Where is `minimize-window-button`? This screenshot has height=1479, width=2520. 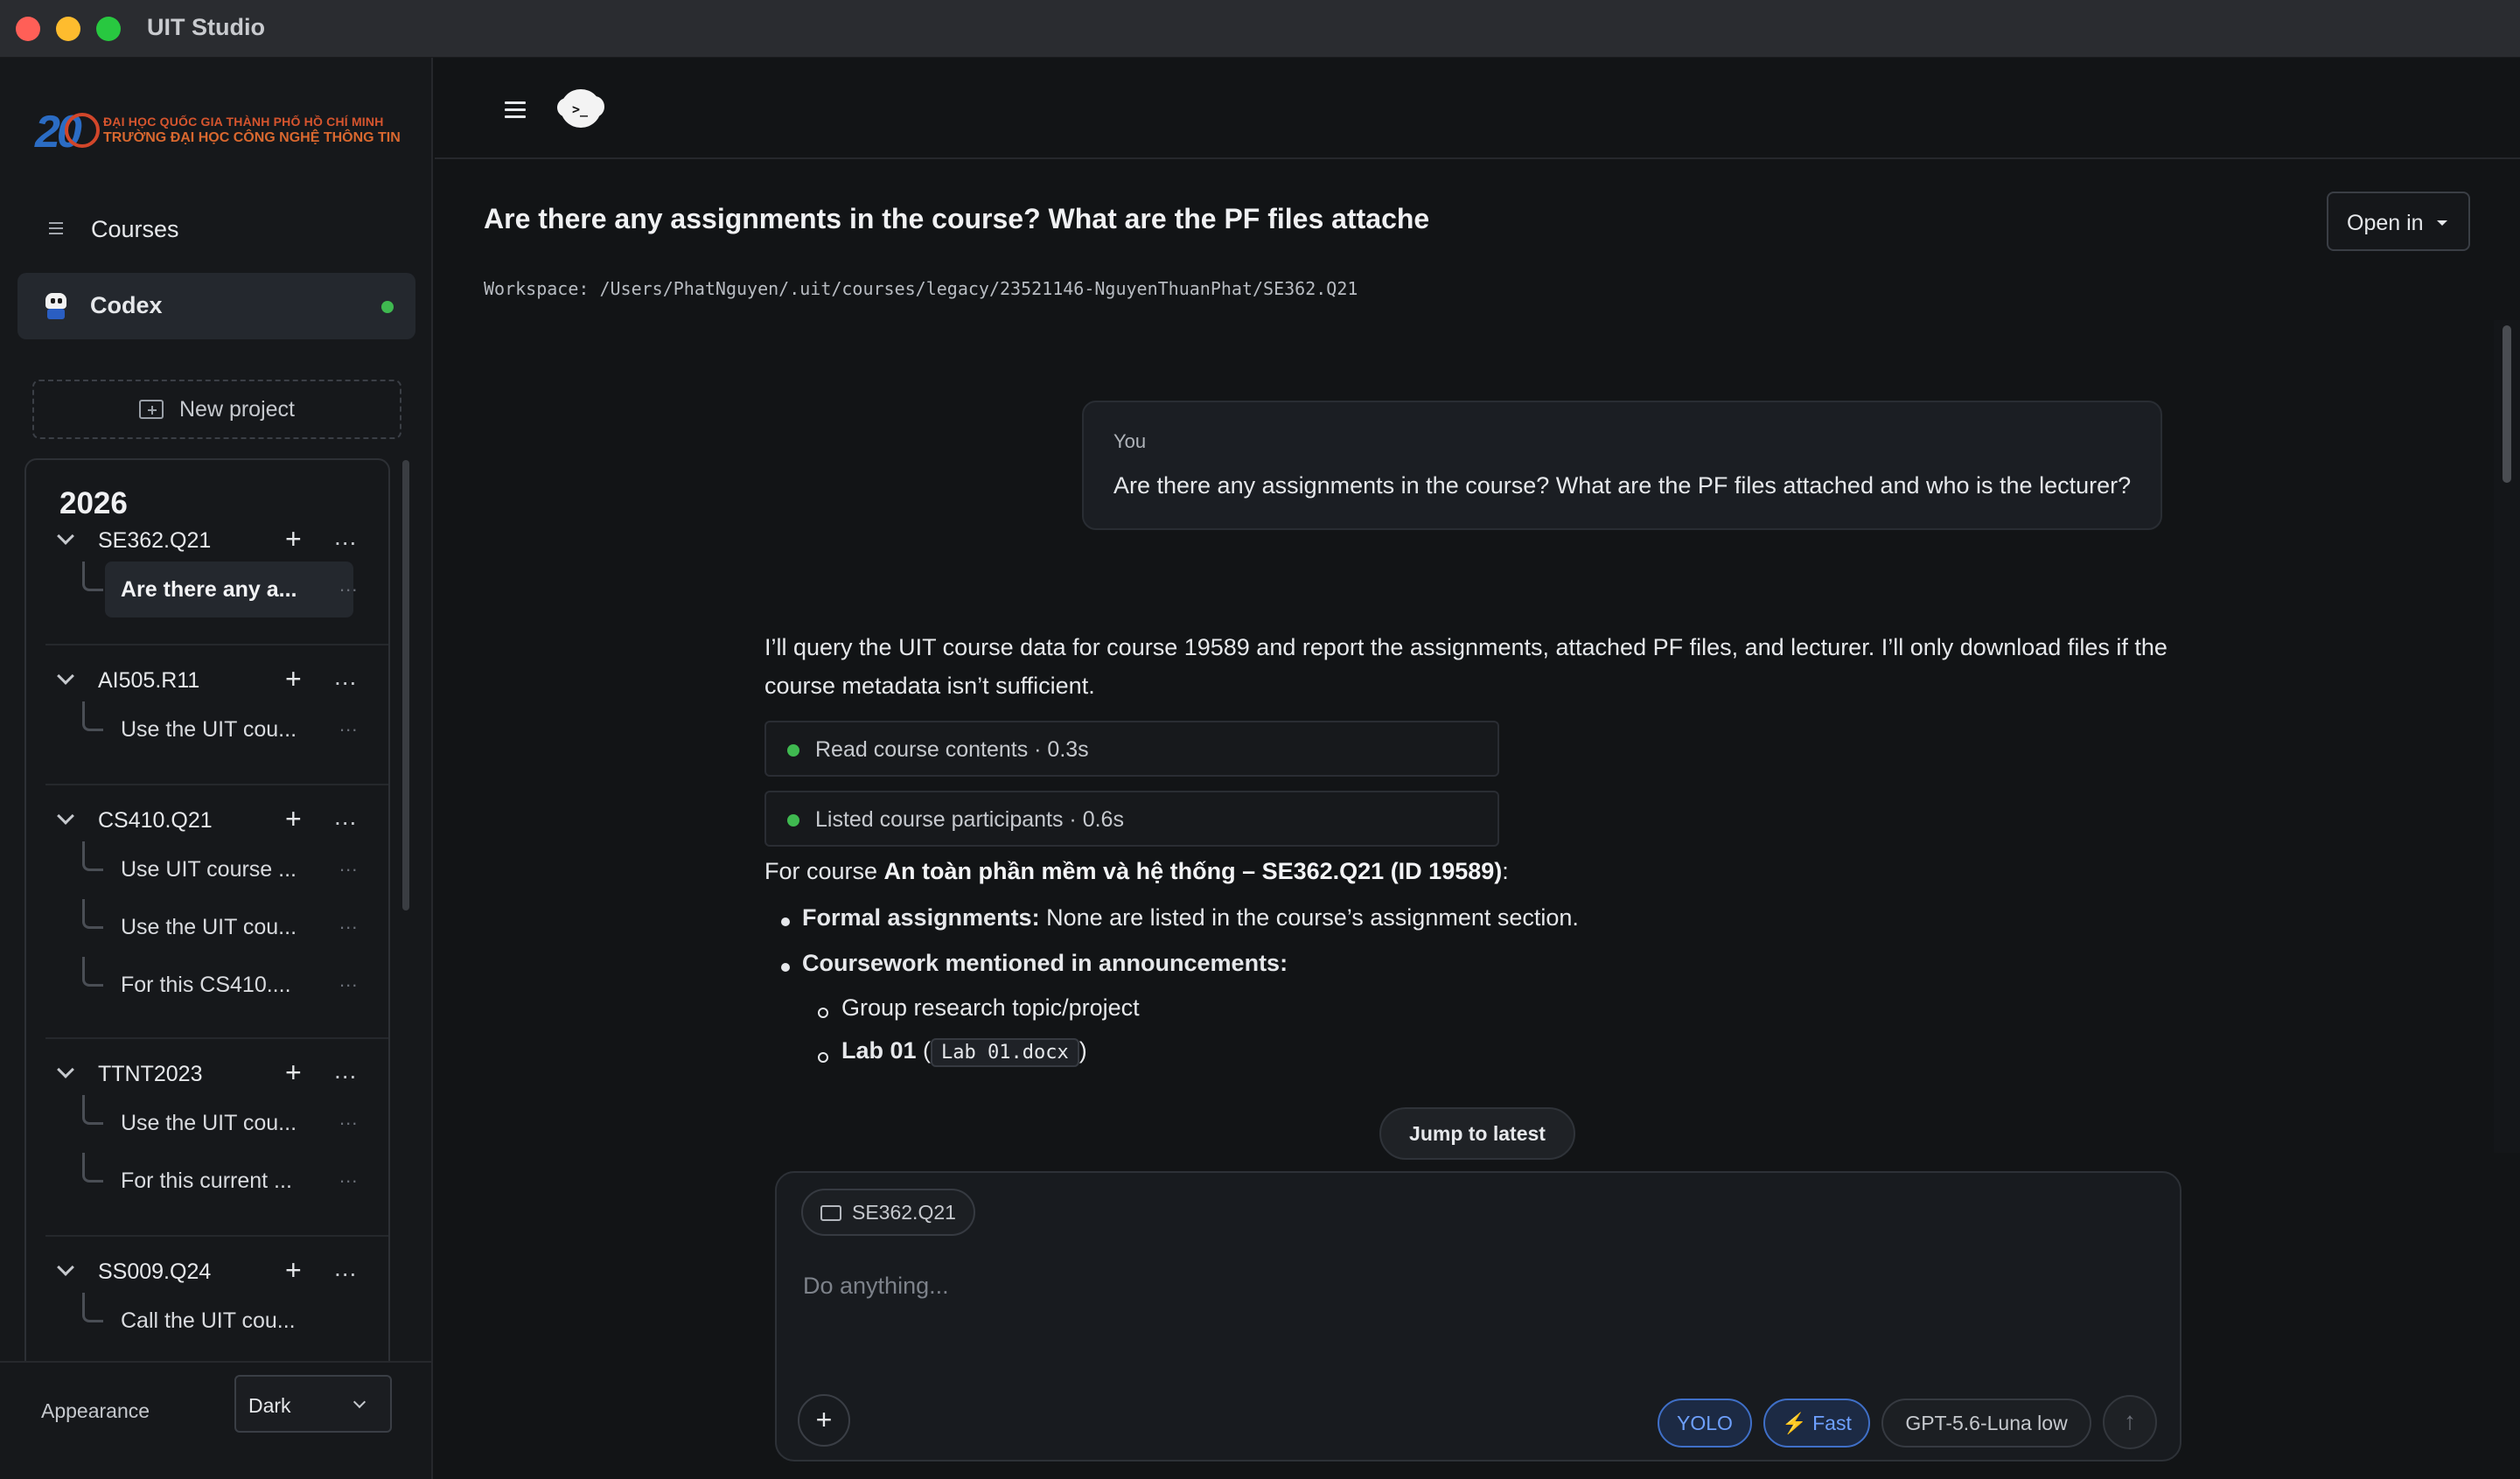
minimize-window-button is located at coordinates (68, 29).